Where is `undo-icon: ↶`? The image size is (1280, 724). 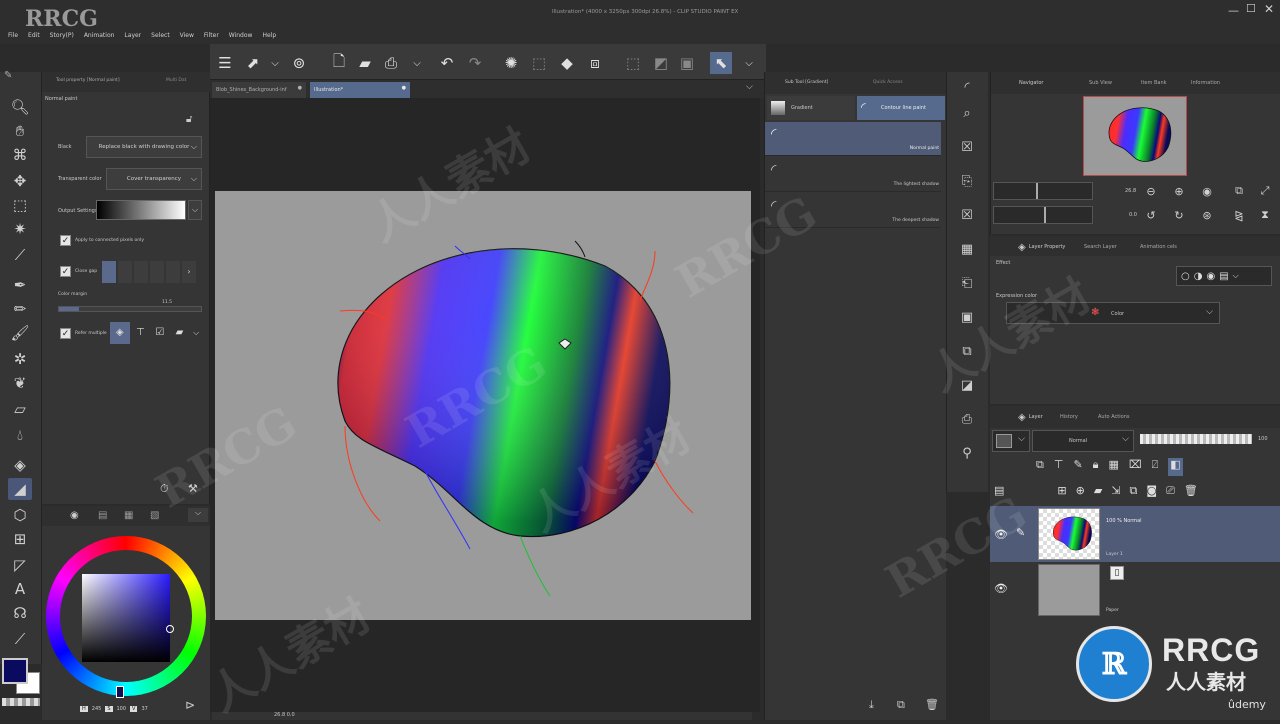
undo-icon: ↶ is located at coordinates (447, 63).